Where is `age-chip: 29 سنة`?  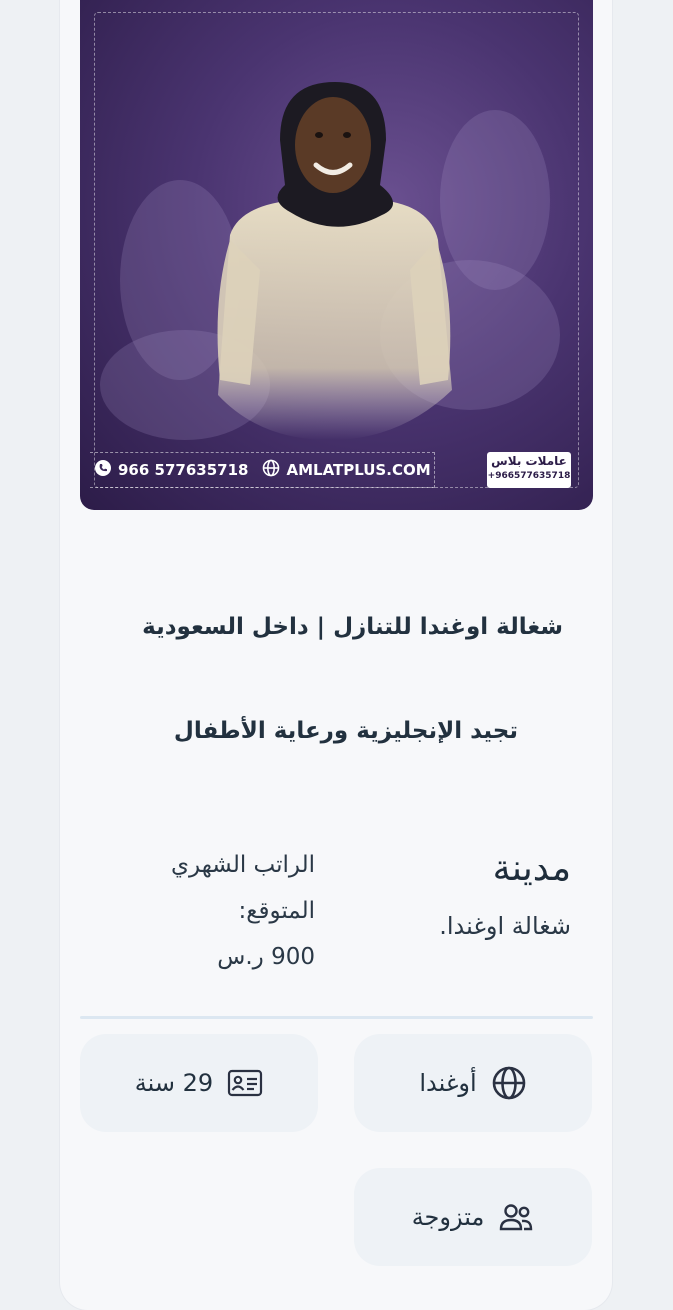
age-chip: 29 سنة is located at coordinates (199, 1083).